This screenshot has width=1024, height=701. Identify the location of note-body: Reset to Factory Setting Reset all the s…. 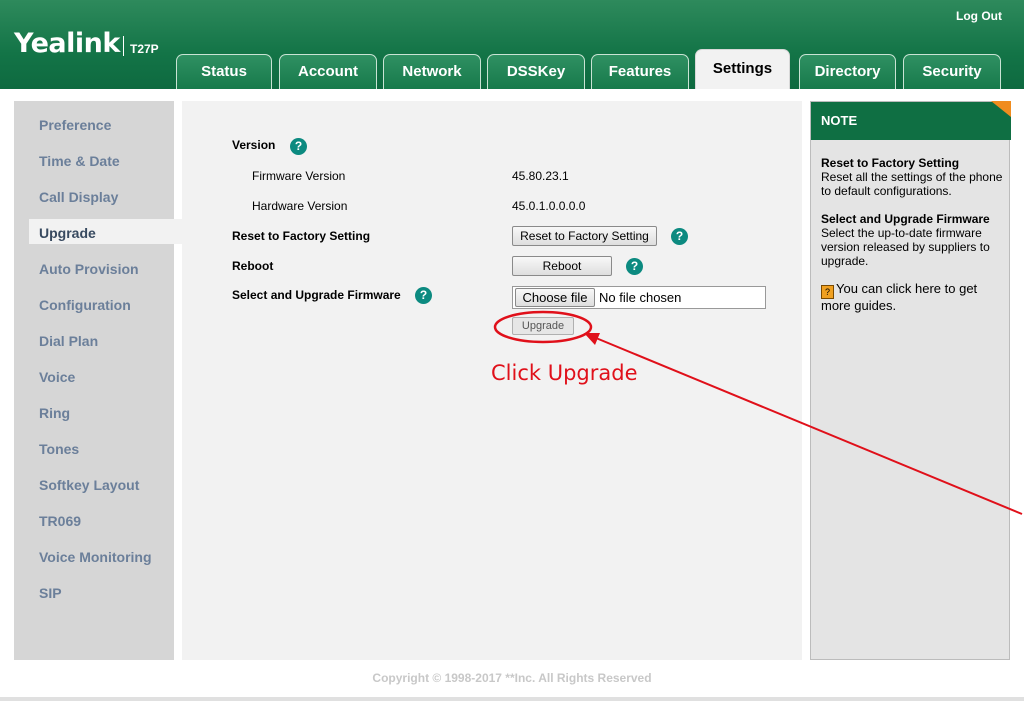
(912, 241).